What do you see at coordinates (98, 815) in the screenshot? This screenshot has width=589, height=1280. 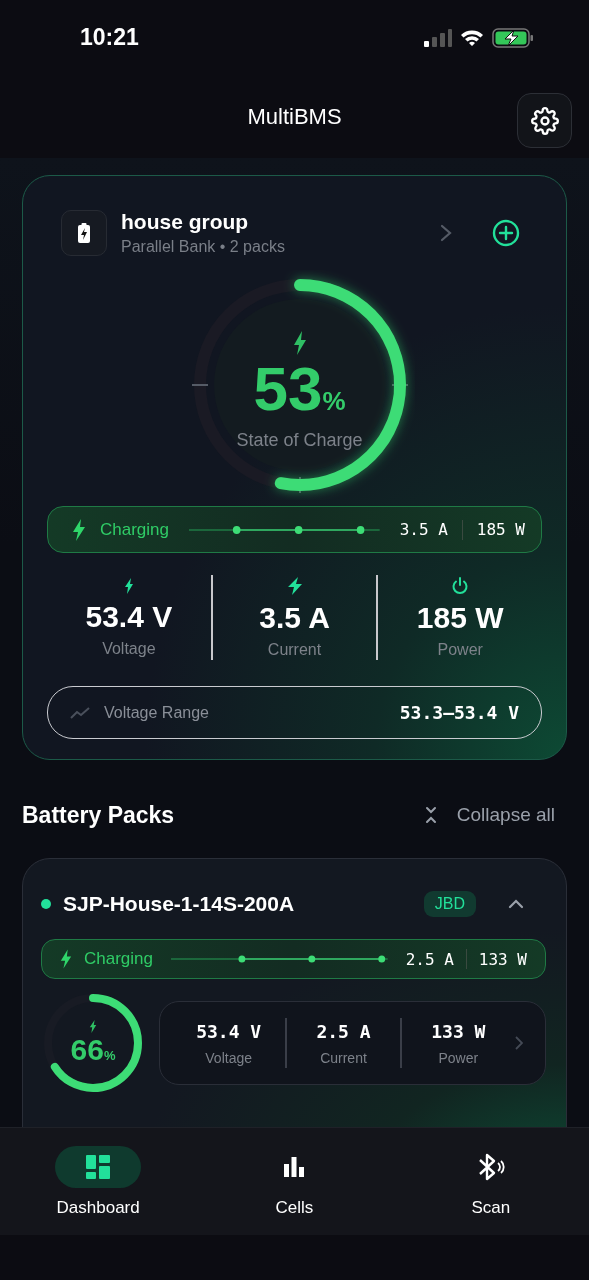 I see `section-title: Battery Packs` at bounding box center [98, 815].